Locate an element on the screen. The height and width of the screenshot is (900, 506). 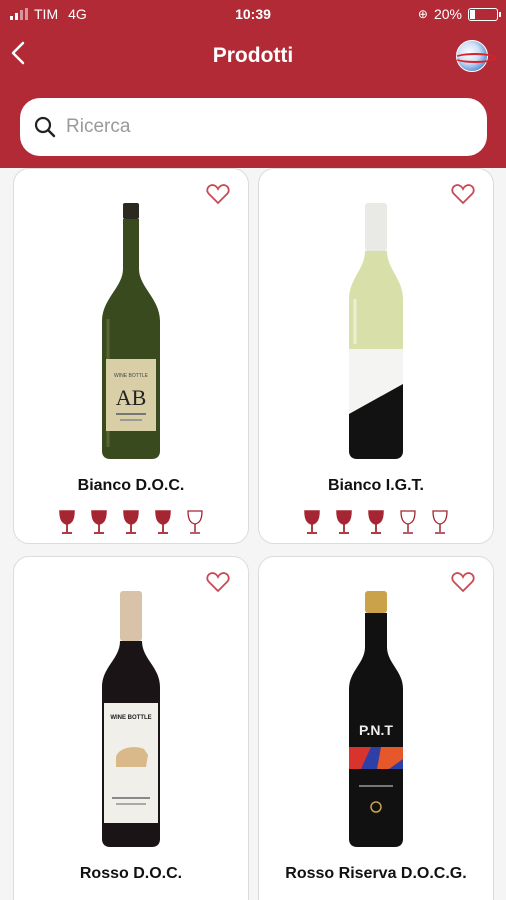
globe-logo-icon is located at coordinates (475, 56).